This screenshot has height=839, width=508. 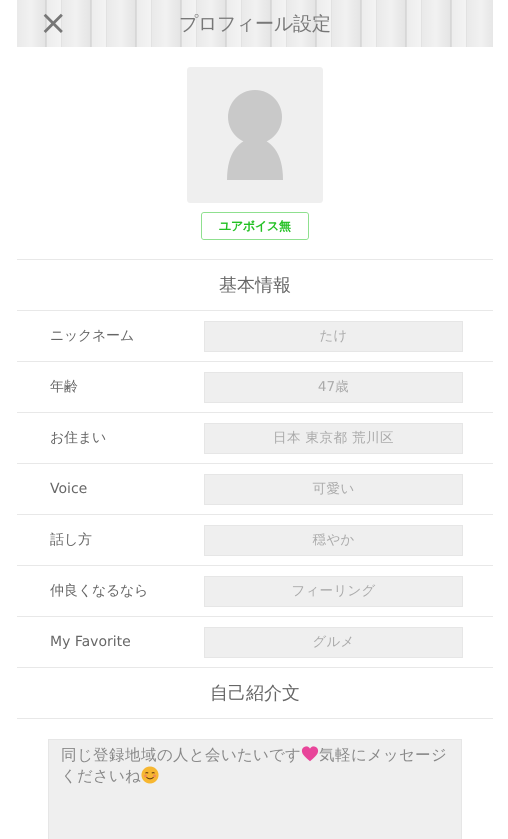 I want to click on intro-text-field: 同じ登録地域の人と会いたいです 気軽にメッセージくださいね, so click(x=255, y=789).